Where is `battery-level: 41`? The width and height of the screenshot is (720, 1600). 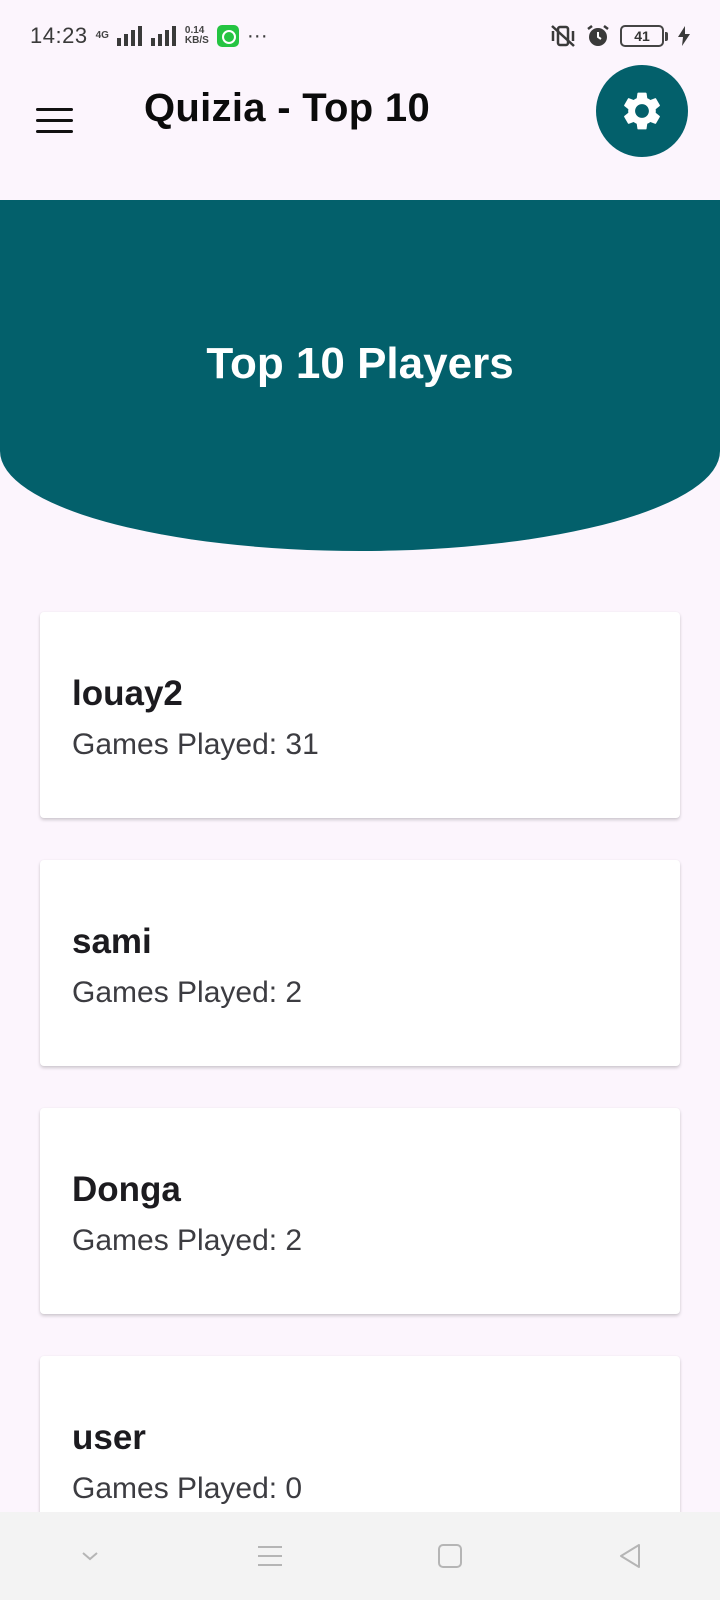
battery-level: 41 is located at coordinates (642, 36).